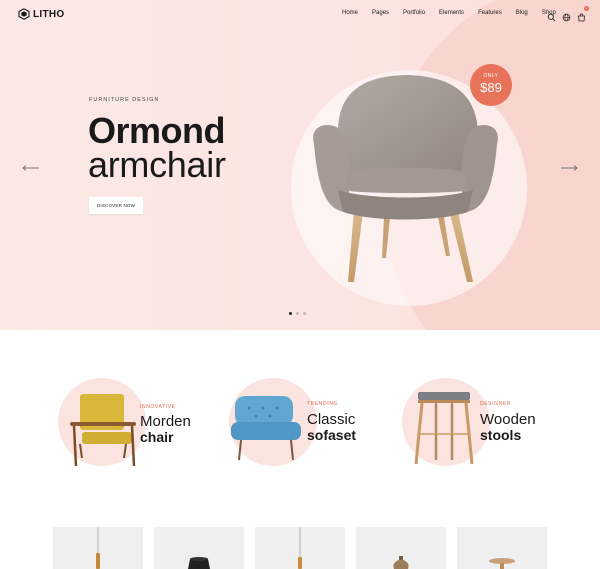  What do you see at coordinates (331, 419) in the screenshot?
I see `category-title-light: Classic` at bounding box center [331, 419].